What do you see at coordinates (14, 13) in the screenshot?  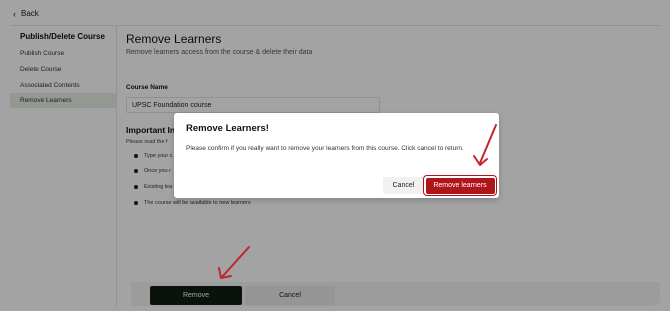 I see `chevron-left-icon: ‹` at bounding box center [14, 13].